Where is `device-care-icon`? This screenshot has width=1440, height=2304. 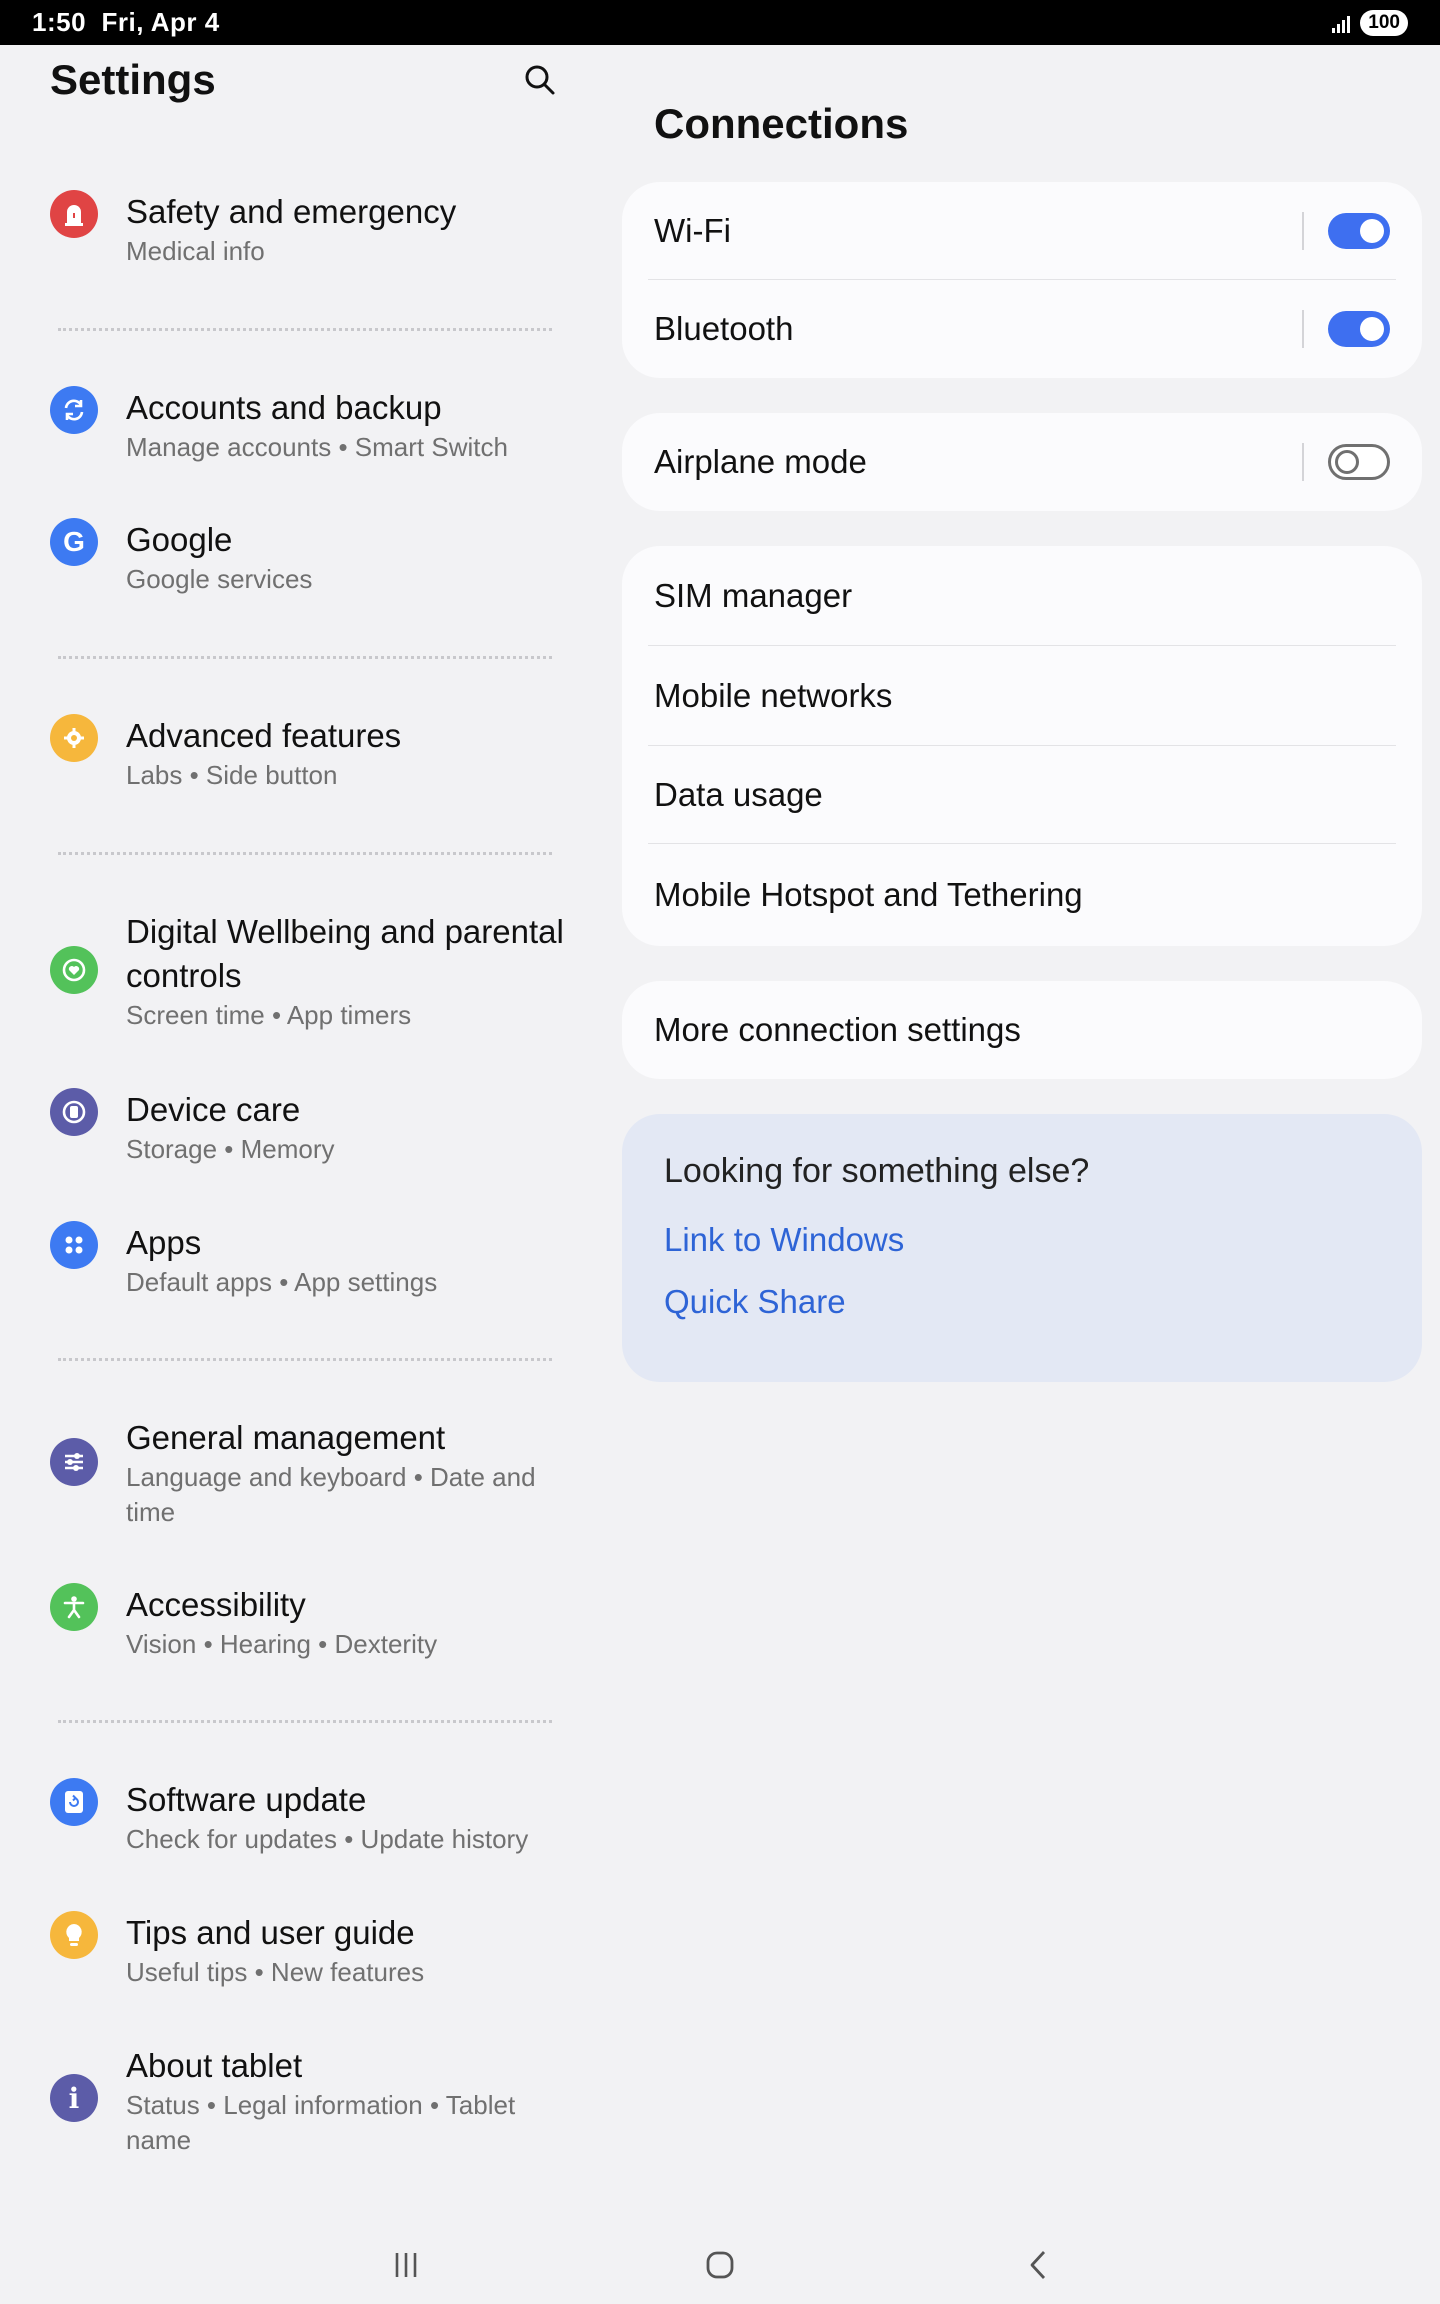
device-care-icon is located at coordinates (74, 1112).